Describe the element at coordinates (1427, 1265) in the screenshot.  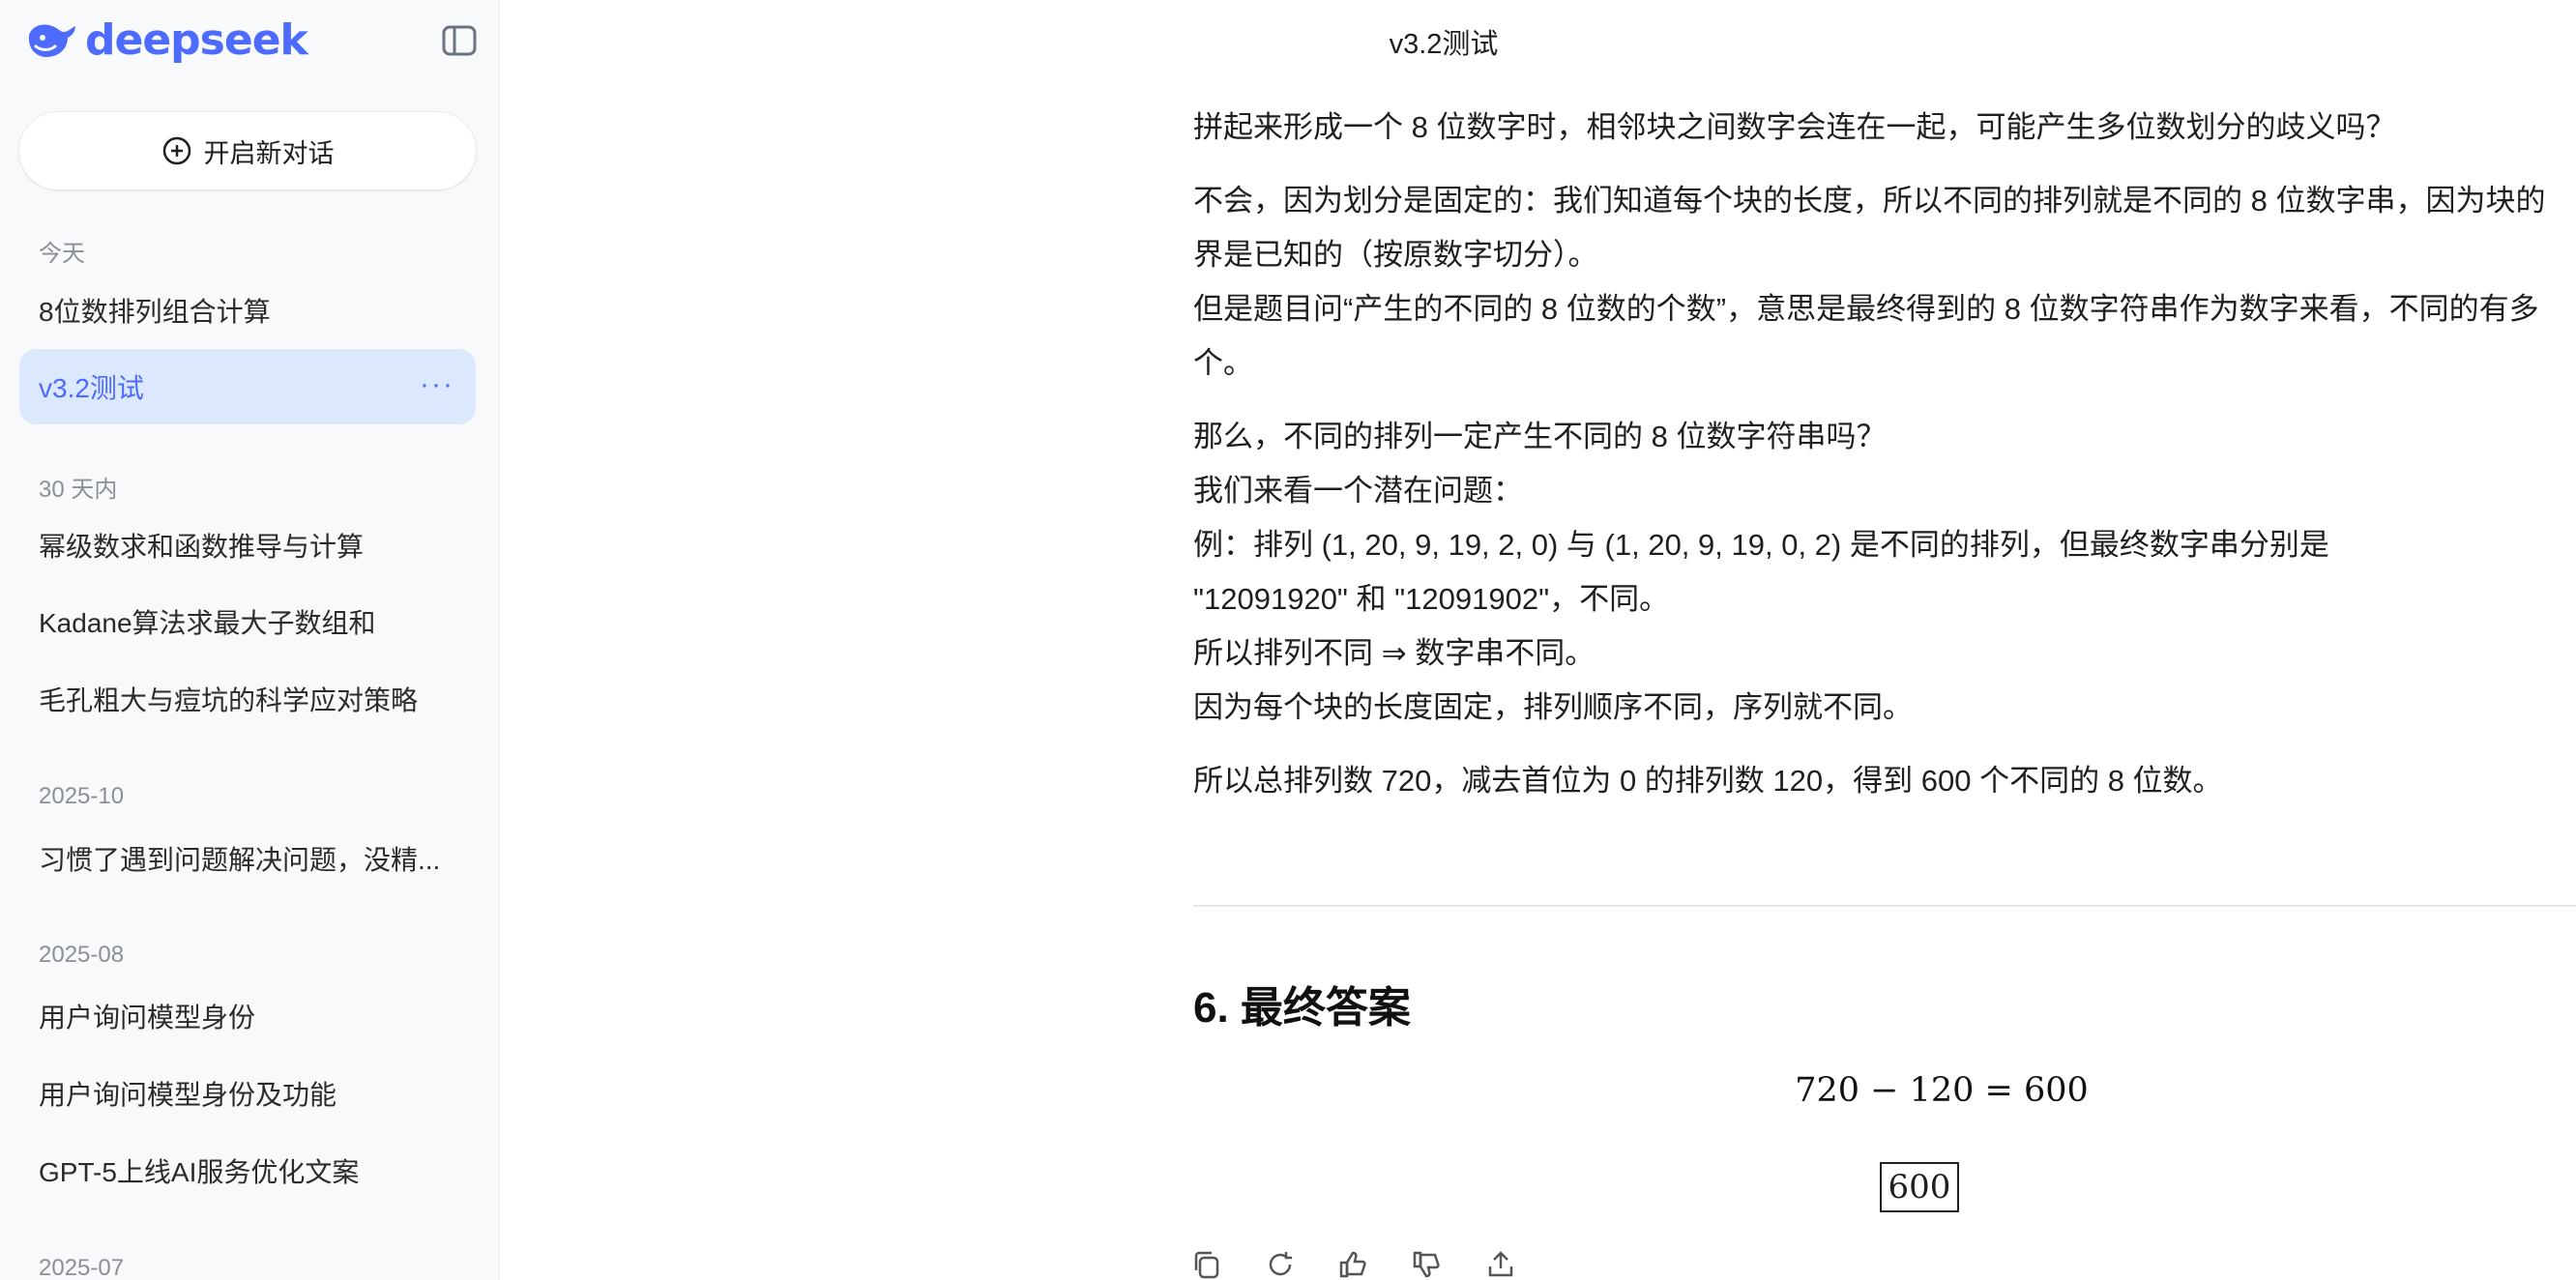
I see `thumbs-down-icon` at that location.